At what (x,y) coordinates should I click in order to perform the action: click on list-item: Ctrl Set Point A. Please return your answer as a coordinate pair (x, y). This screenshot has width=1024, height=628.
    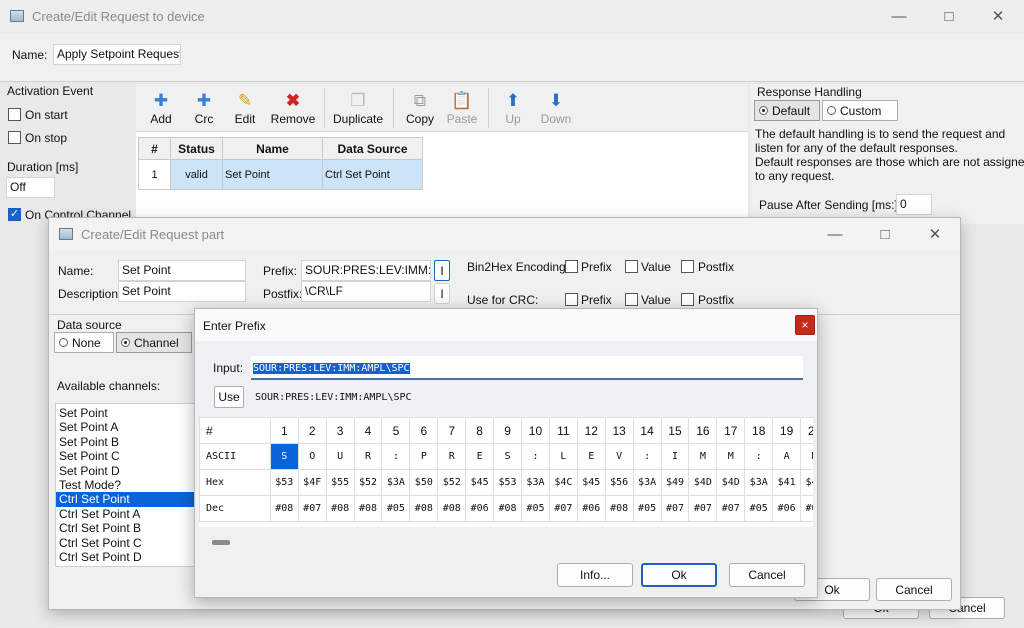
    Looking at the image, I should click on (127, 514).